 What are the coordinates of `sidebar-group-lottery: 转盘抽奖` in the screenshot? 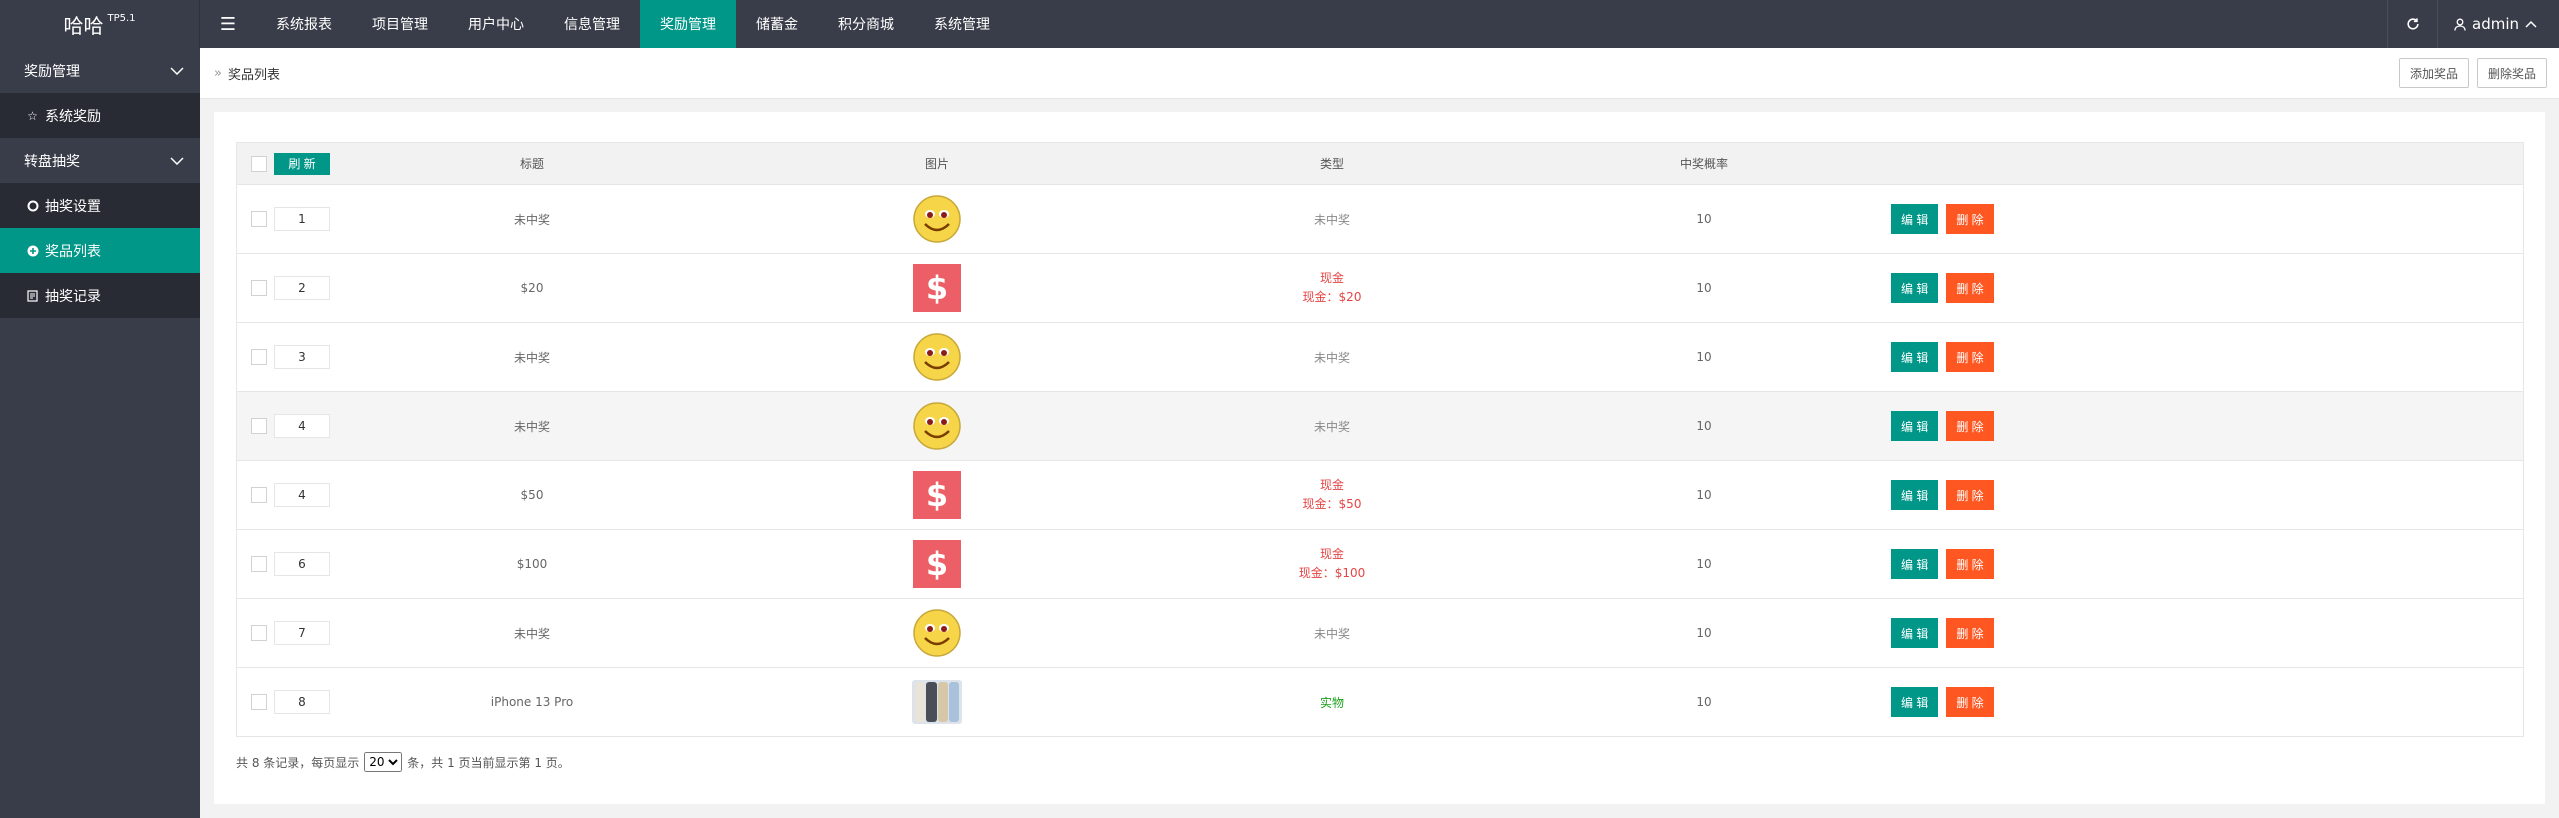 It's located at (100, 160).